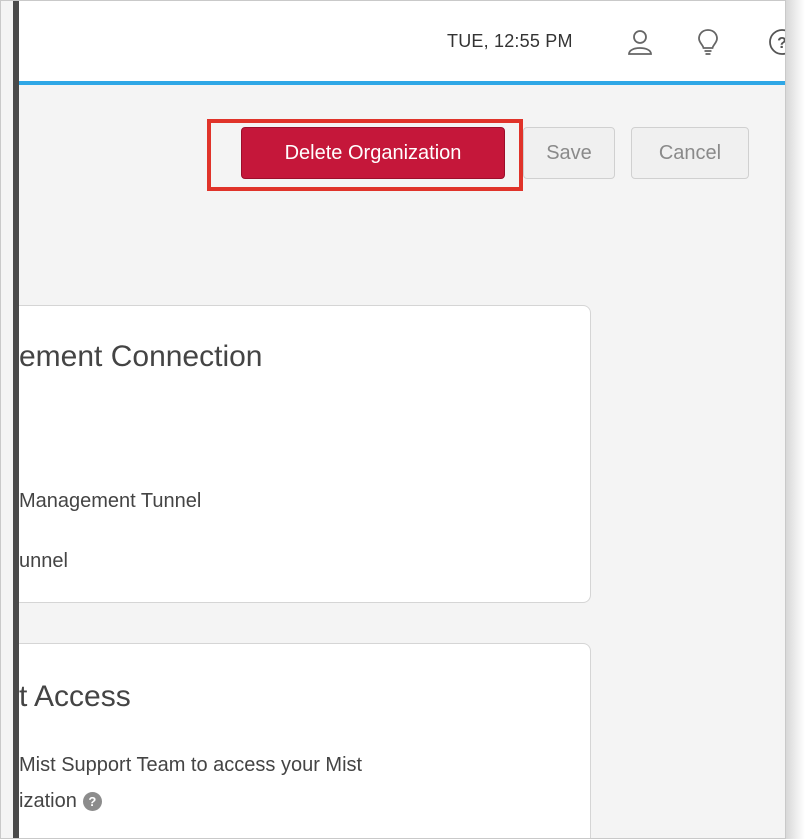  Describe the element at coordinates (795, 419) in the screenshot. I see `window-shadow` at that location.